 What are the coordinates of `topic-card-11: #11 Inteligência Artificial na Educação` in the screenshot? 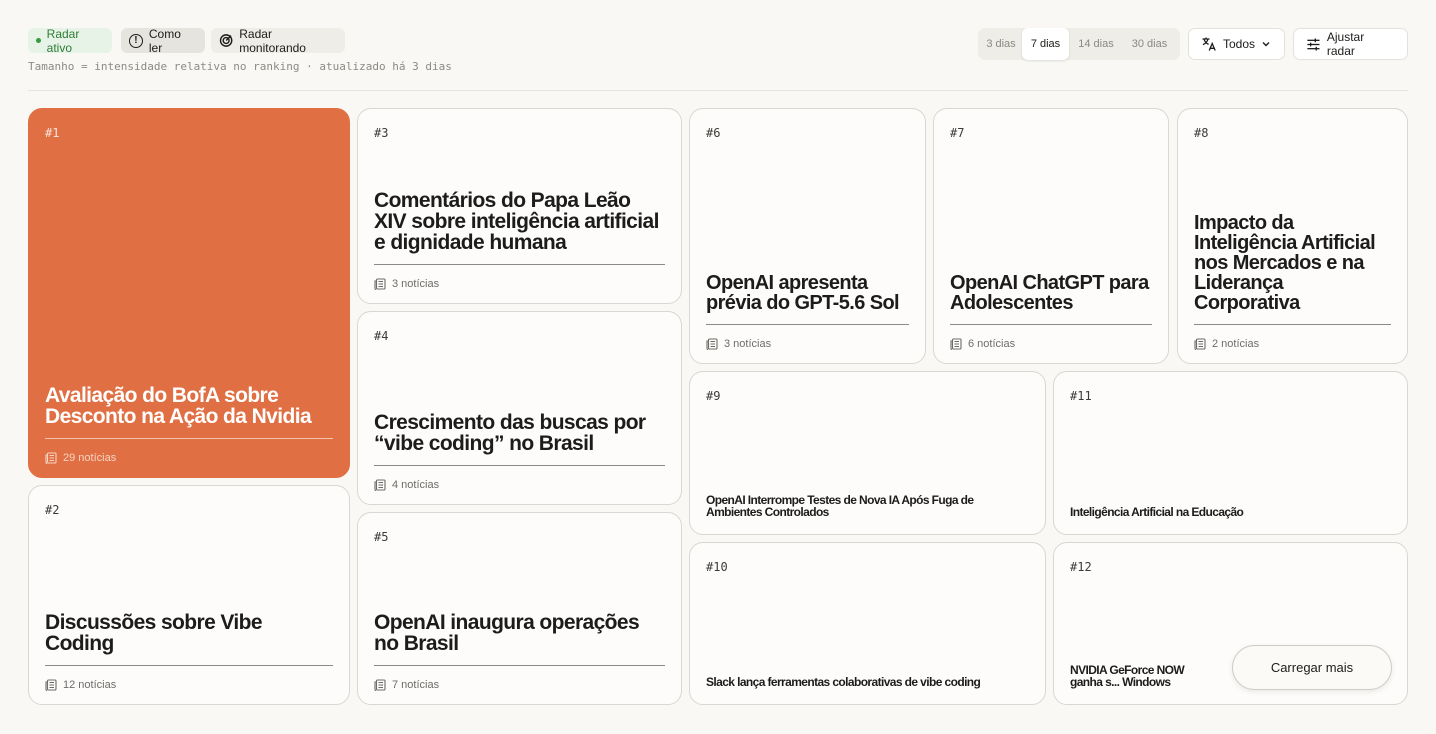 It's located at (1230, 453).